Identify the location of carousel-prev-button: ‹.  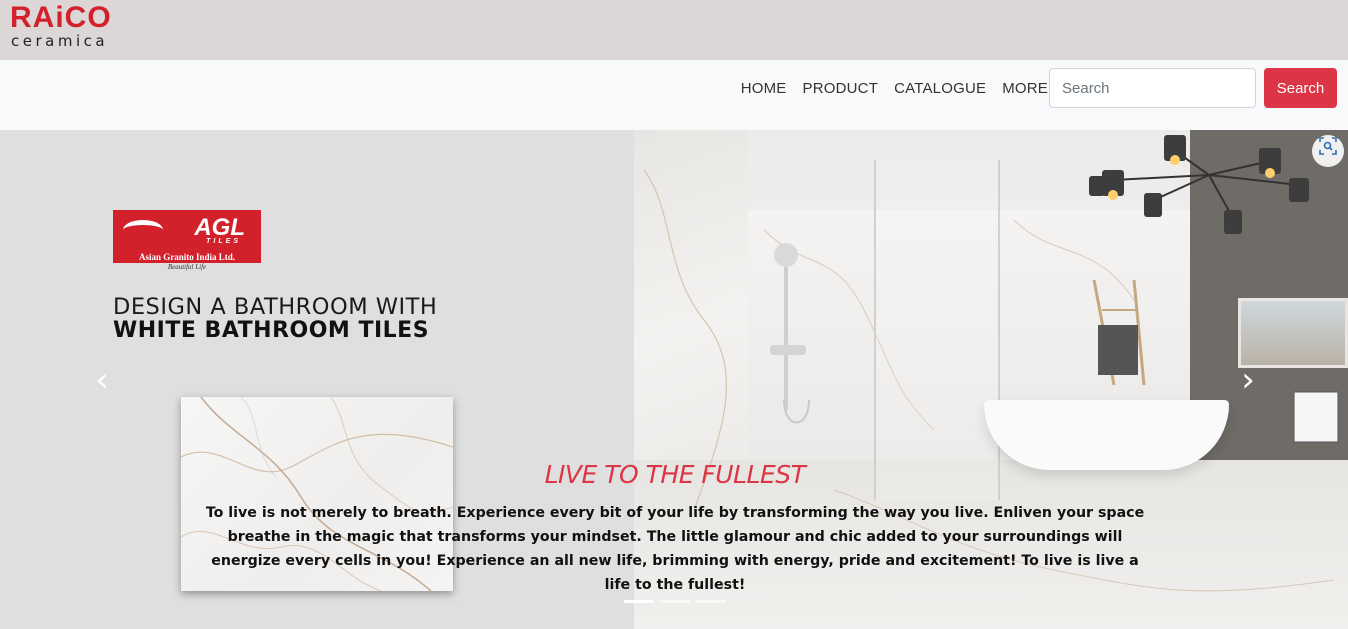
(102, 380).